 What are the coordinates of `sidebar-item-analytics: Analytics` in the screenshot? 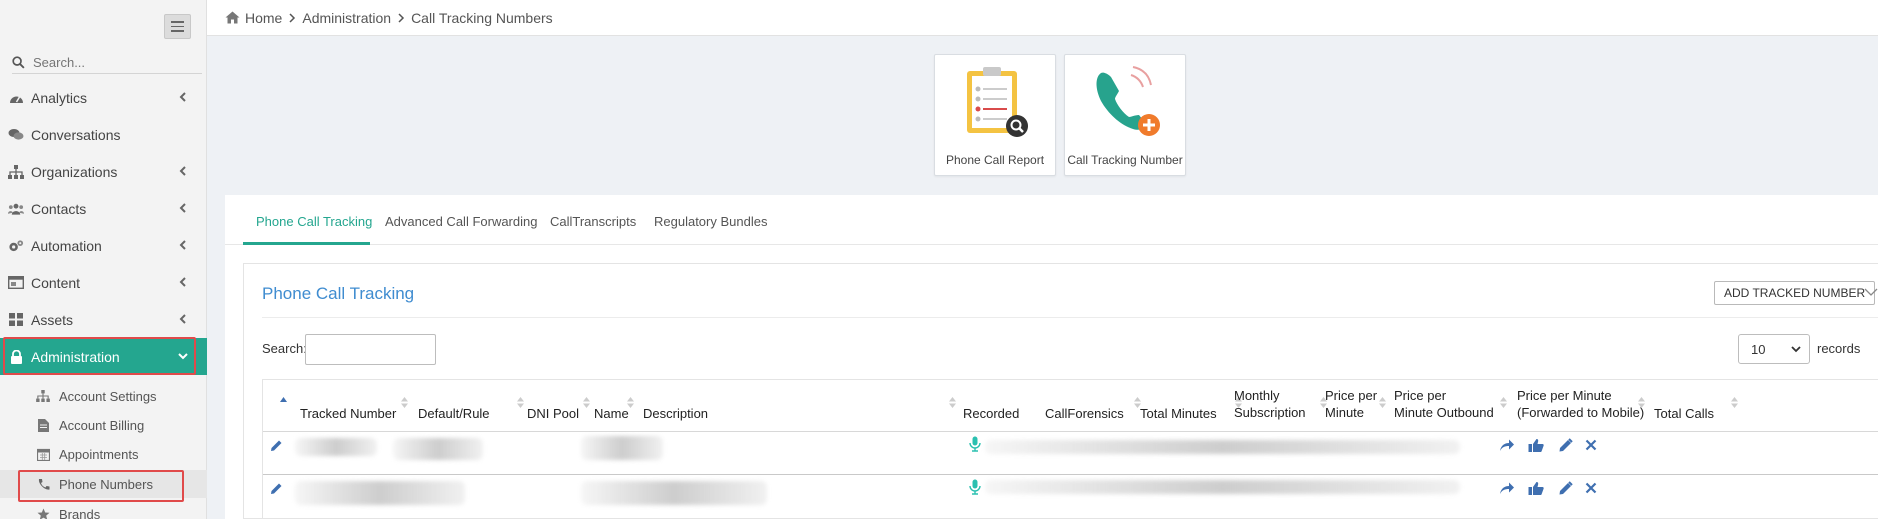 It's located at (103, 97).